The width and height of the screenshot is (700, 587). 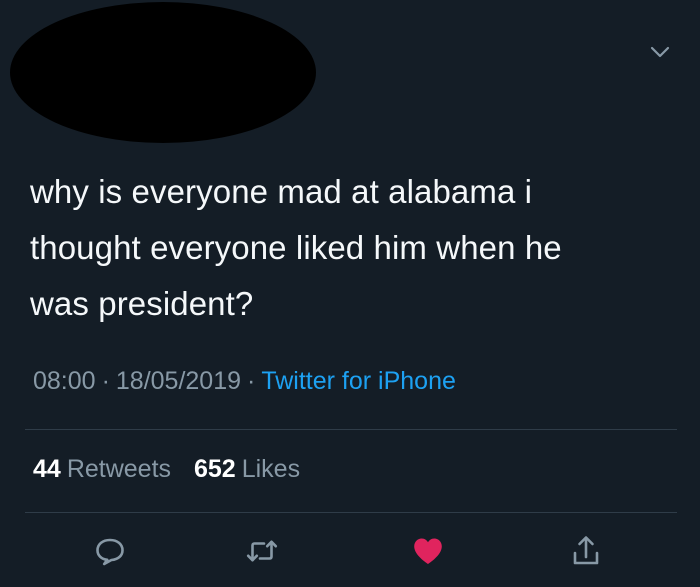 What do you see at coordinates (163, 72) in the screenshot?
I see `redacted-author-area` at bounding box center [163, 72].